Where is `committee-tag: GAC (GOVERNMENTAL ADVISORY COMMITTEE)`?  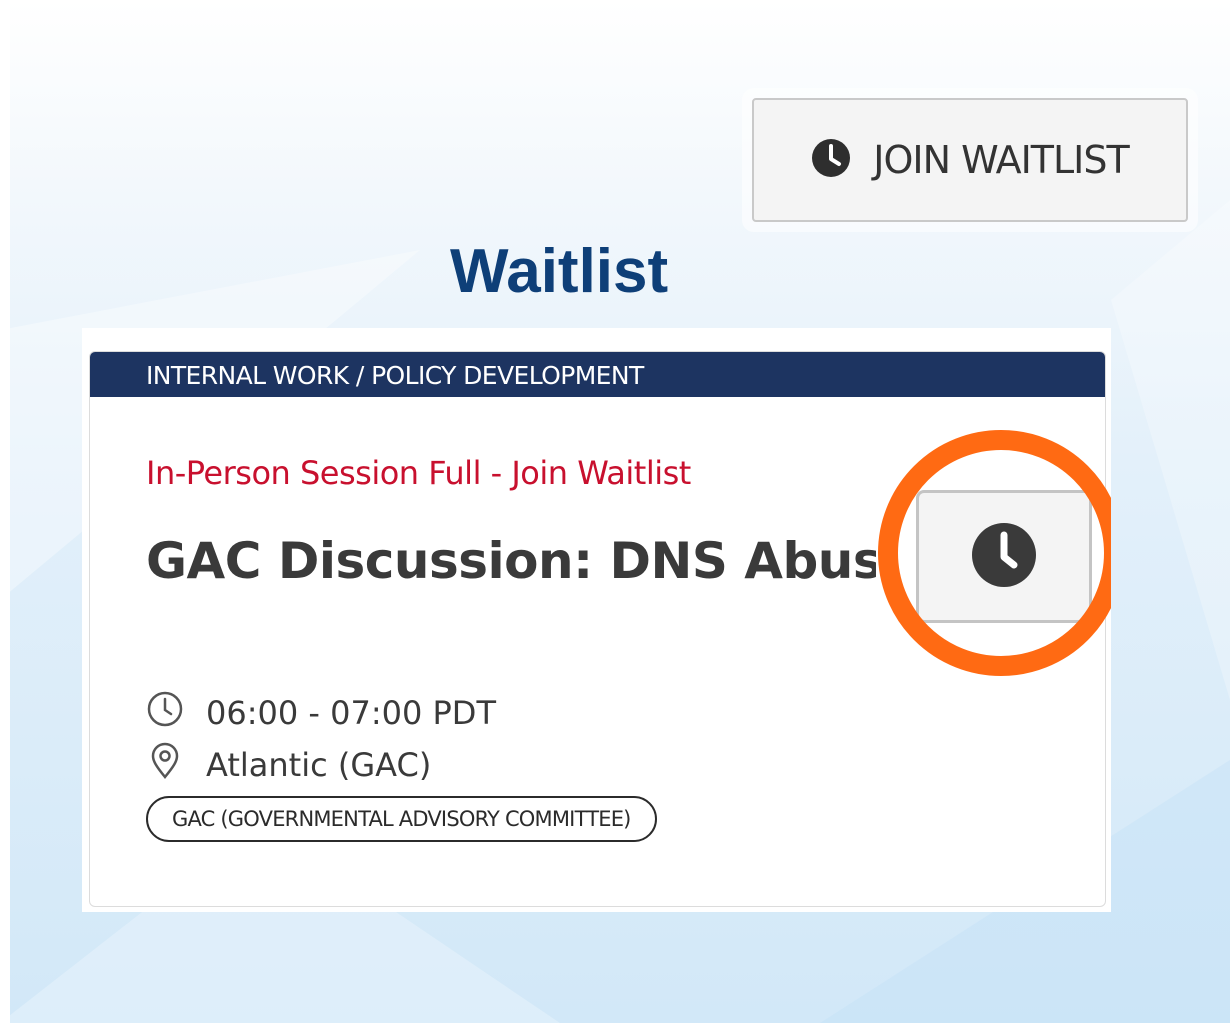 committee-tag: GAC (GOVERNMENTAL ADVISORY COMMITTEE) is located at coordinates (401, 819).